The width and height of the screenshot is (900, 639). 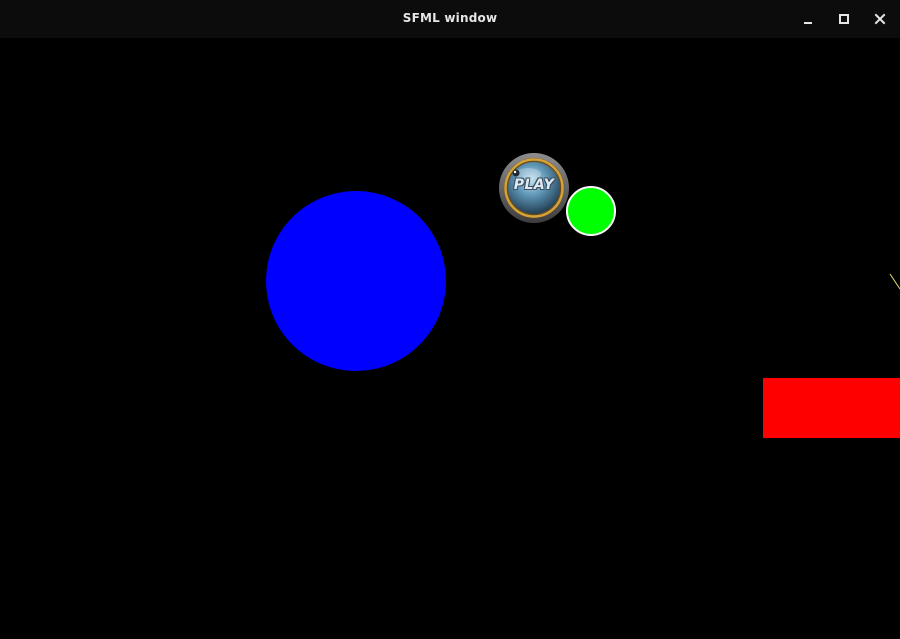 I want to click on play-button: PLAY, so click(x=534, y=188).